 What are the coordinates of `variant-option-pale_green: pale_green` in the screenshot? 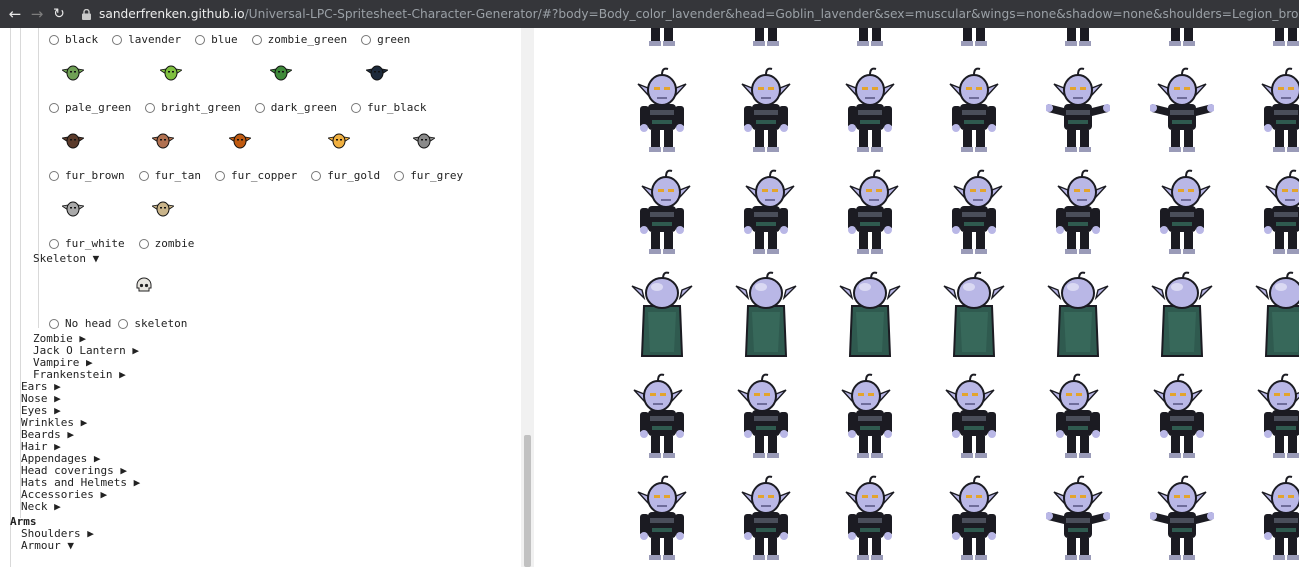 It's located at (90, 107).